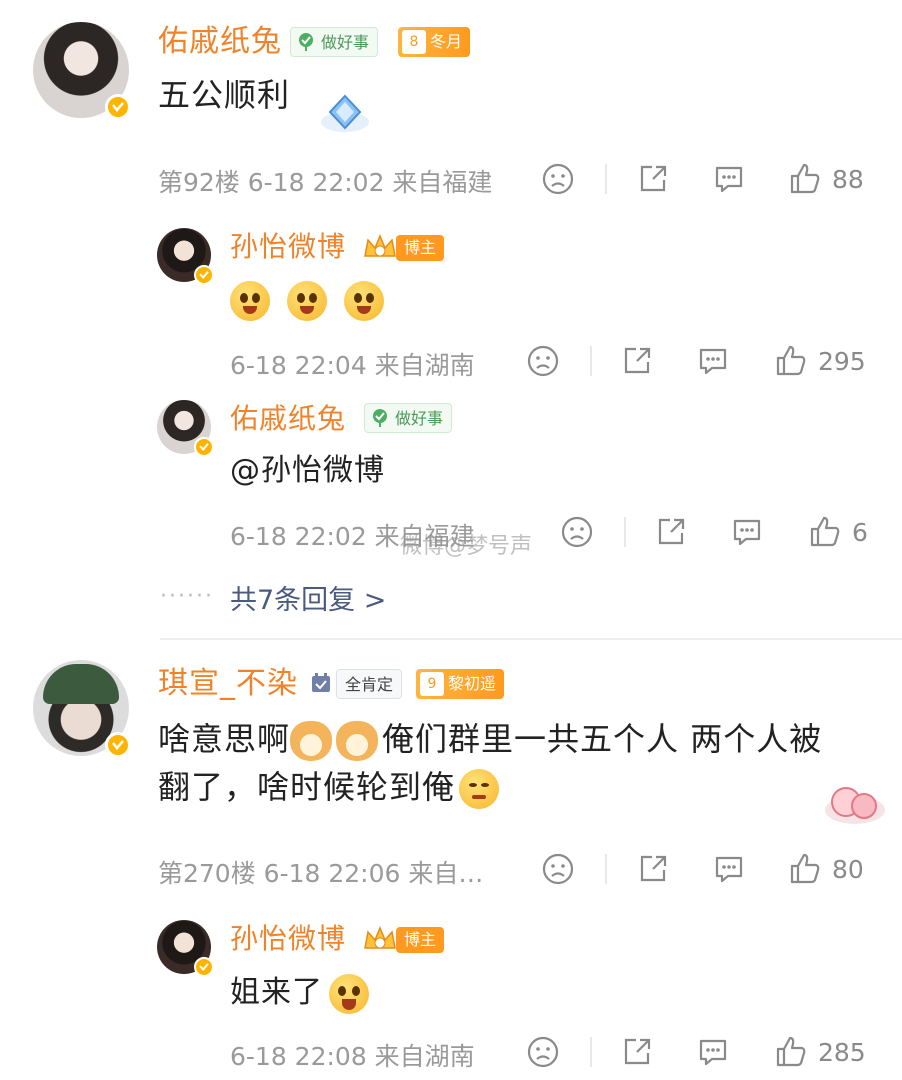 The width and height of the screenshot is (902, 1080). I want to click on calendar-badge-icon, so click(321, 682).